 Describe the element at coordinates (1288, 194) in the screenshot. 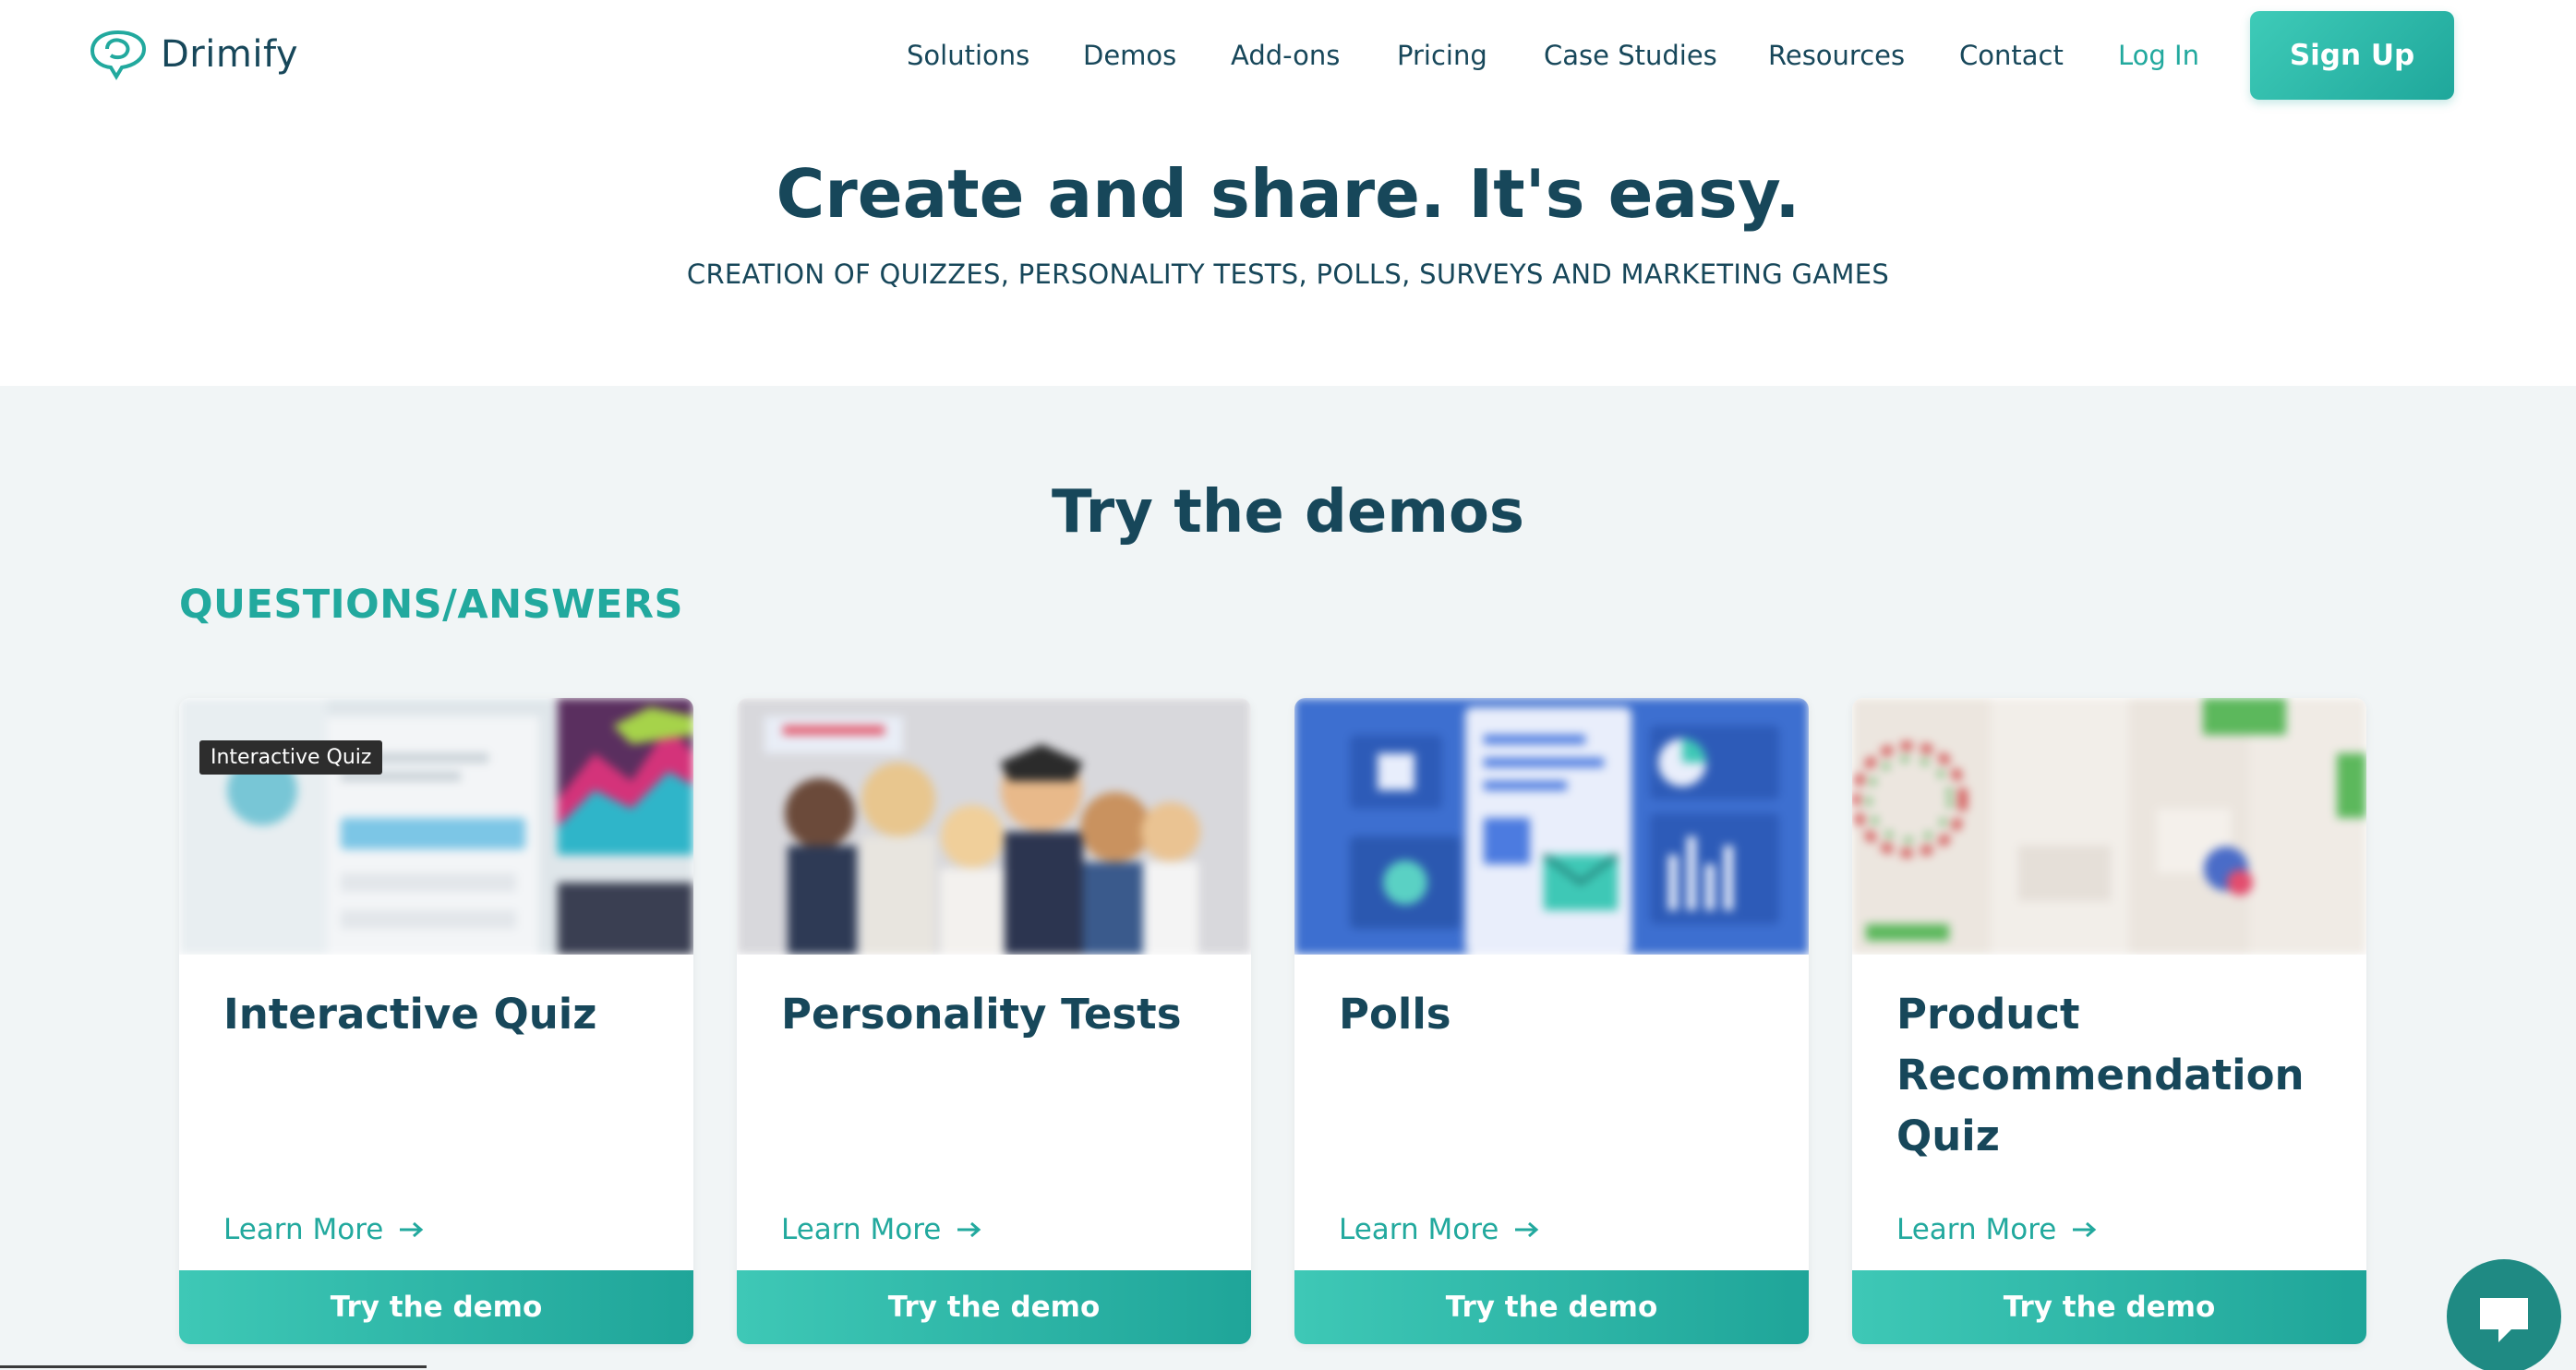

I see `hero-title: Create and share. It's easy.` at that location.